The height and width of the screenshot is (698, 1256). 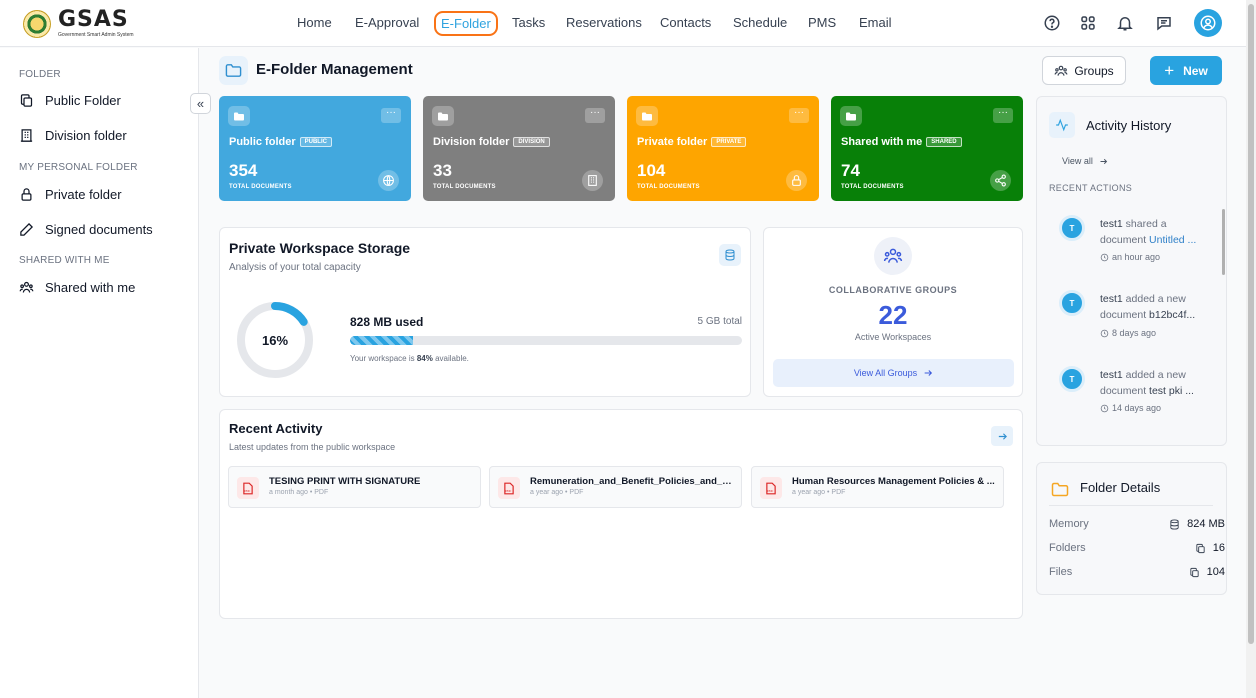 What do you see at coordinates (83, 194) in the screenshot?
I see `sidebar-item-label: Private folder` at bounding box center [83, 194].